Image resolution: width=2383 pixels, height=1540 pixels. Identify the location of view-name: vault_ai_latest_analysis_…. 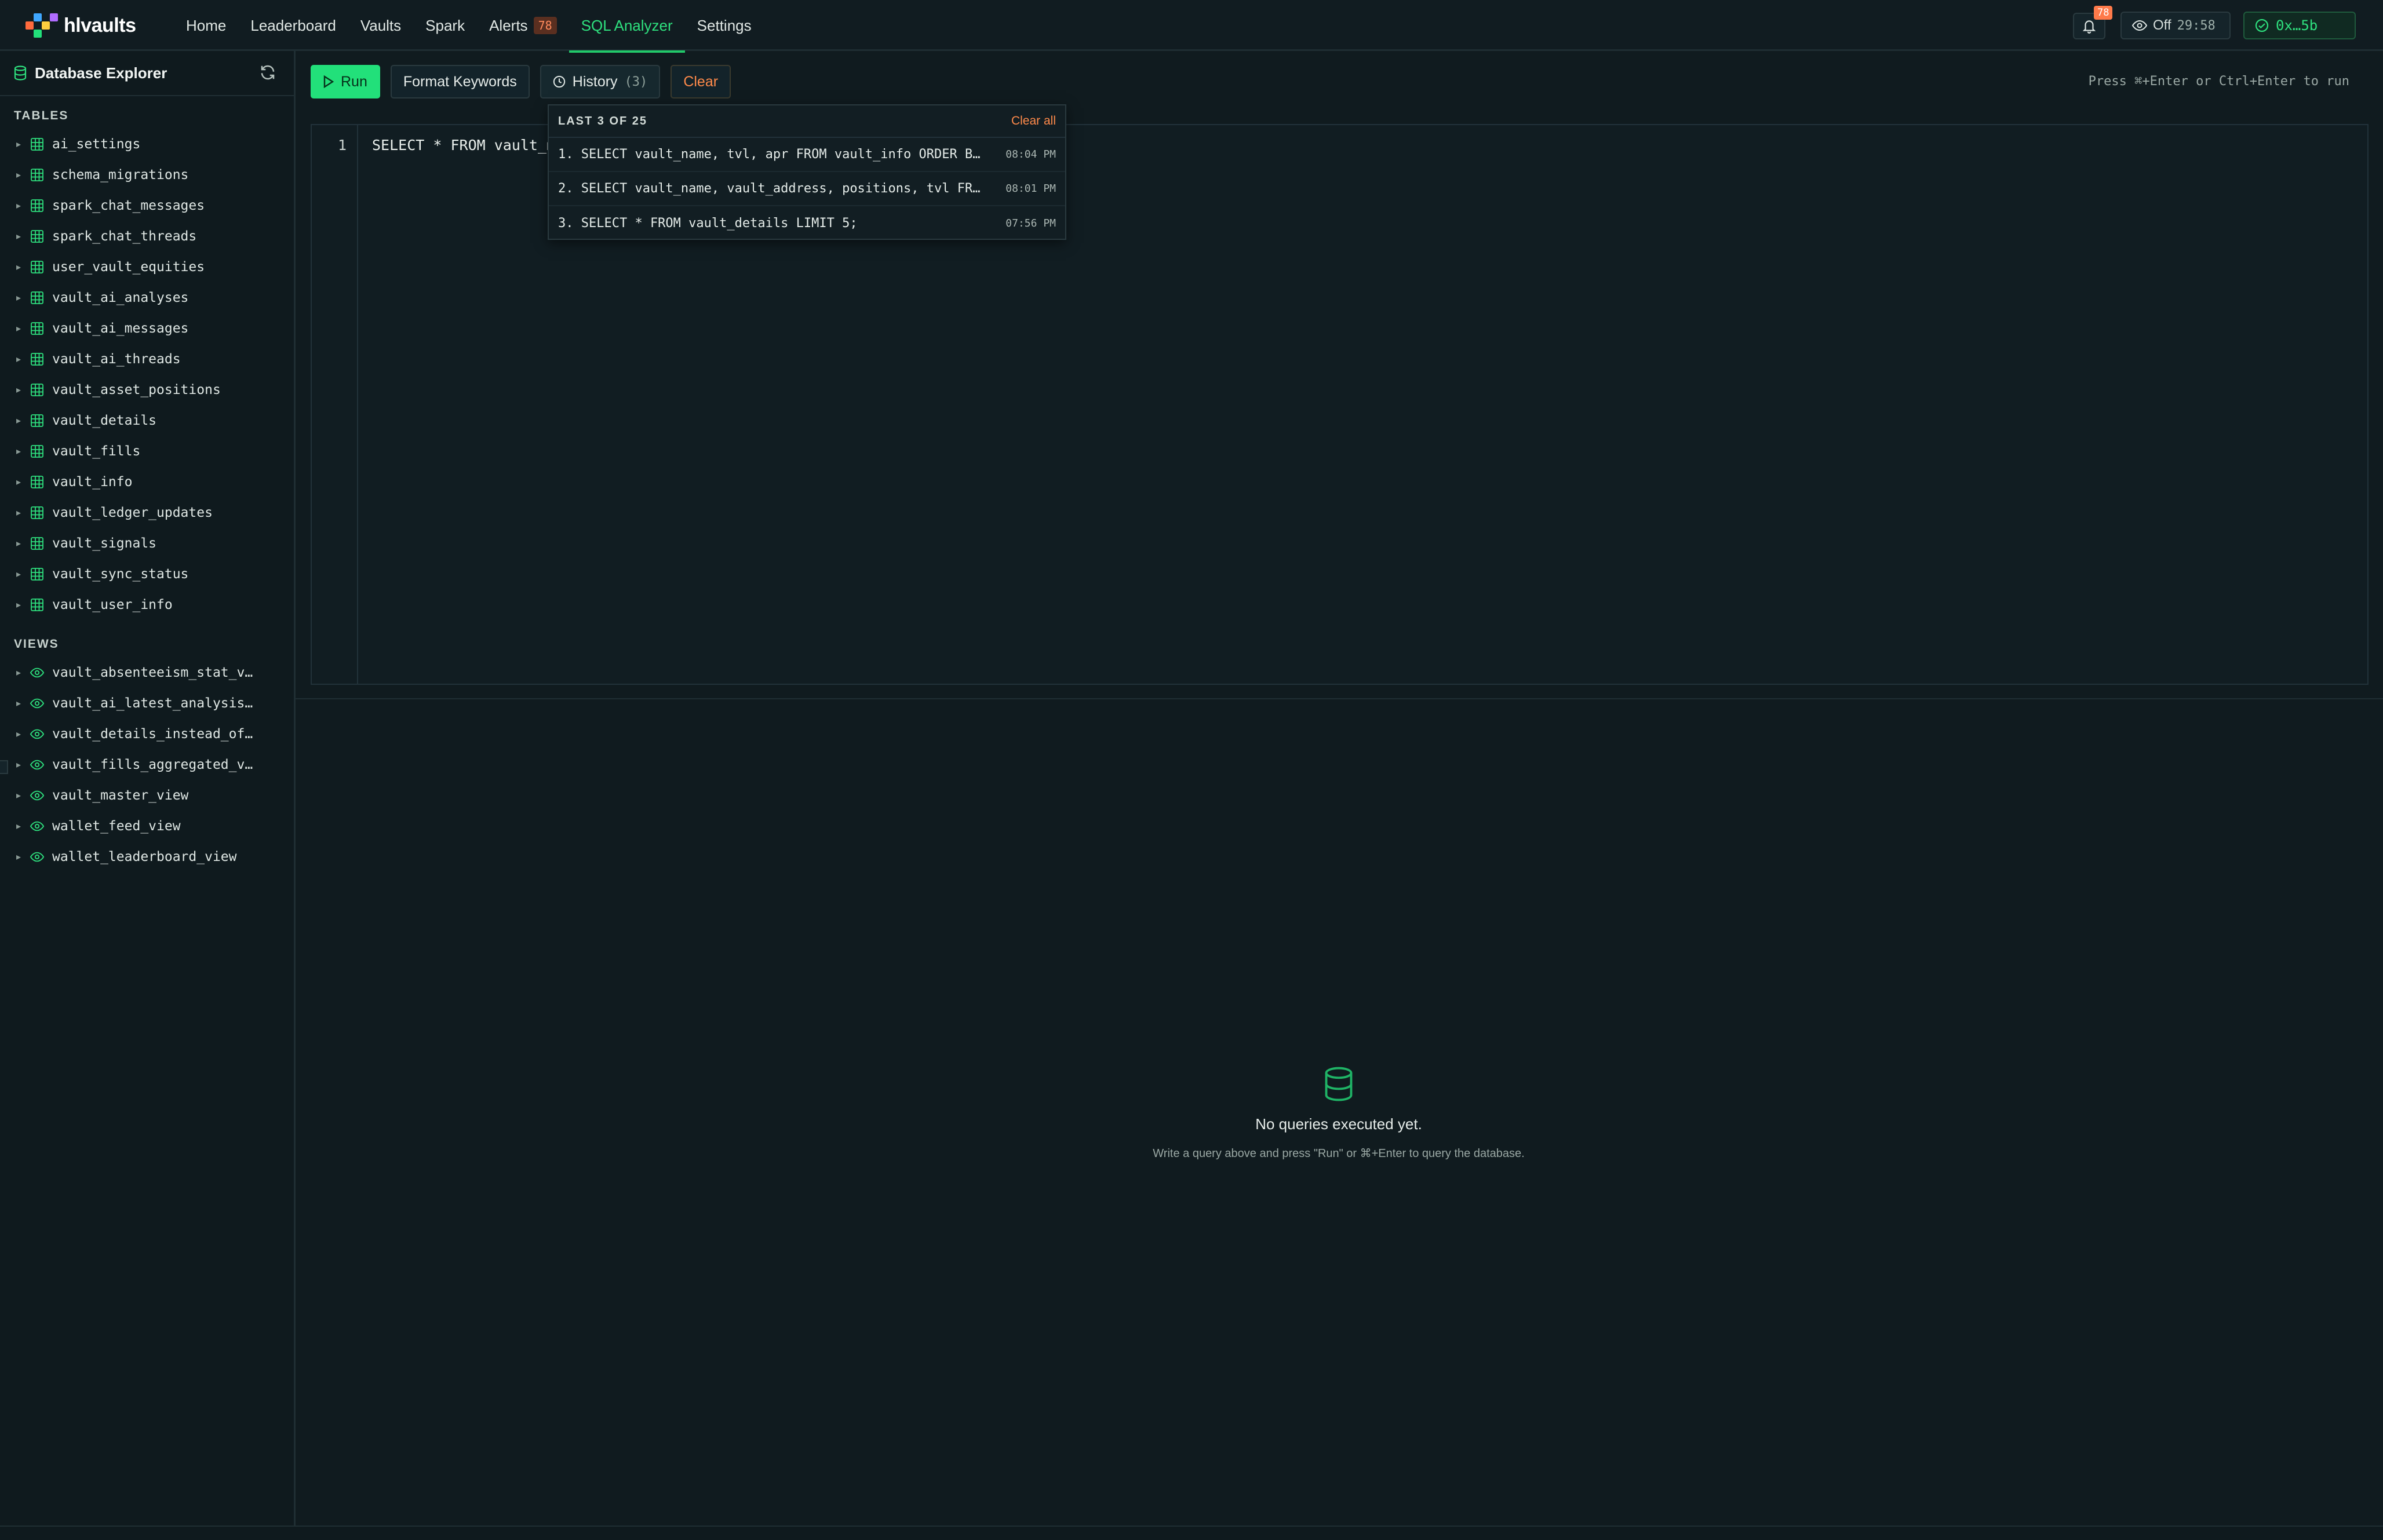
(157, 703).